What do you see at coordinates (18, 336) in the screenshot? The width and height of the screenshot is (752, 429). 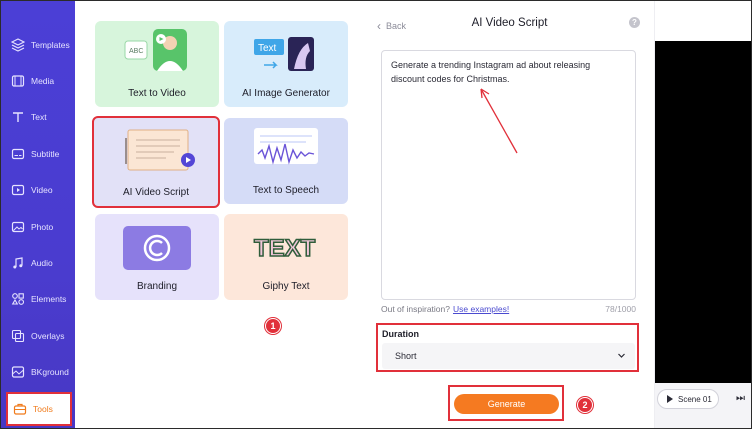 I see `overlays-icon` at bounding box center [18, 336].